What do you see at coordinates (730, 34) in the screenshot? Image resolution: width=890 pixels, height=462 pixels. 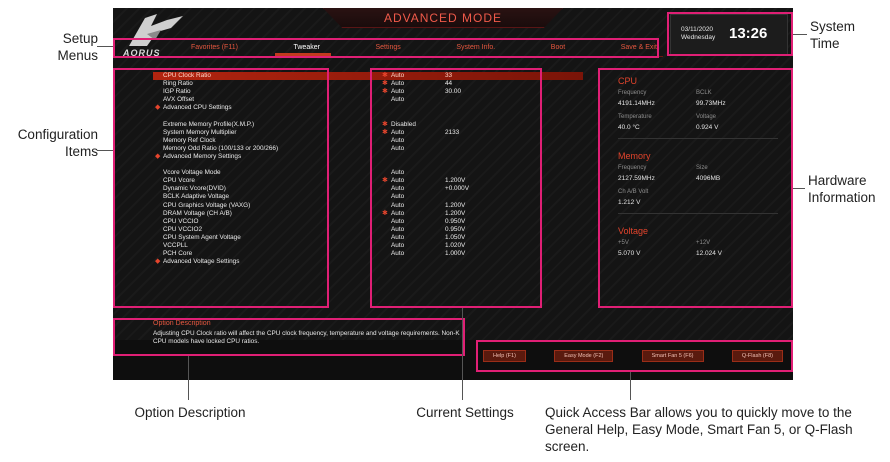 I see `system-time-box` at bounding box center [730, 34].